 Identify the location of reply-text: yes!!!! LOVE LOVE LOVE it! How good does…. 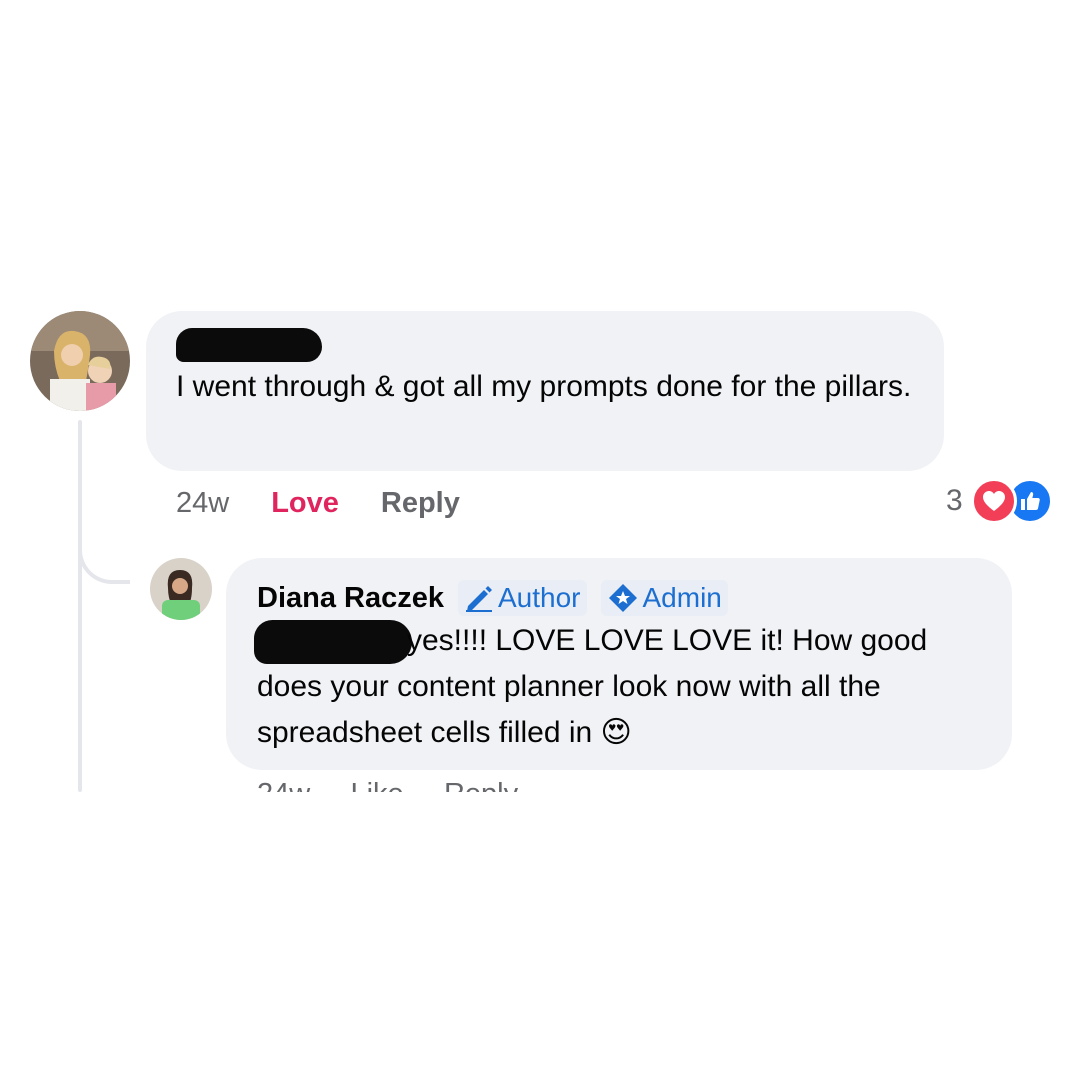
(592, 686).